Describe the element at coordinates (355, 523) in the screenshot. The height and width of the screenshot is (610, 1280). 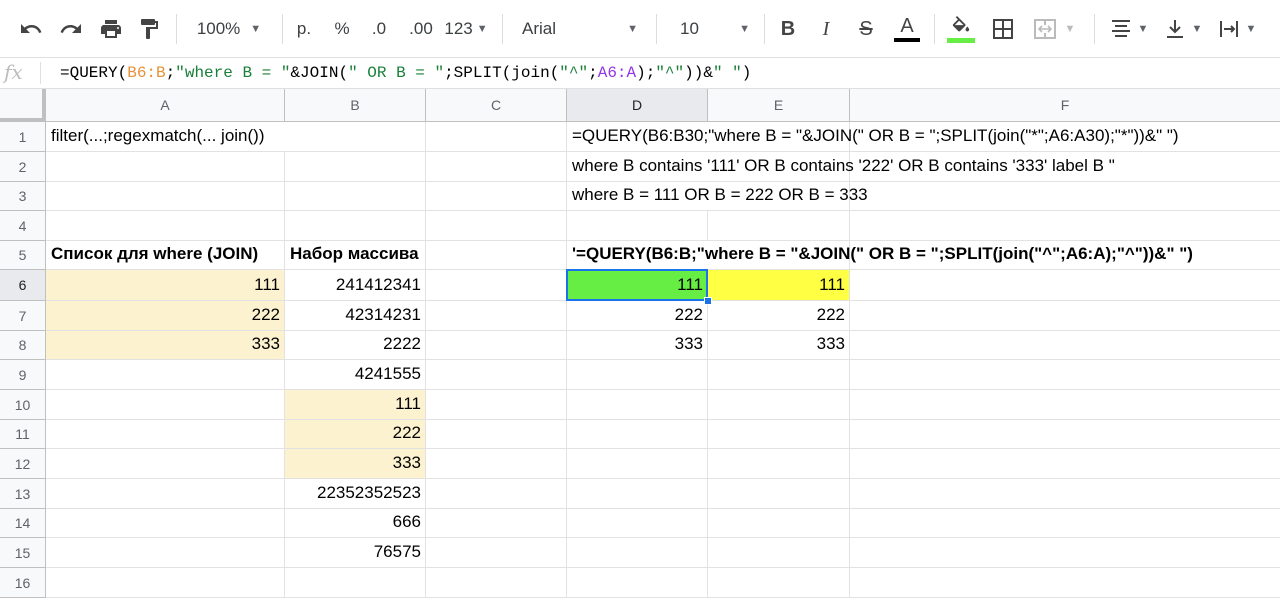
I see `cell-b14: 666` at that location.